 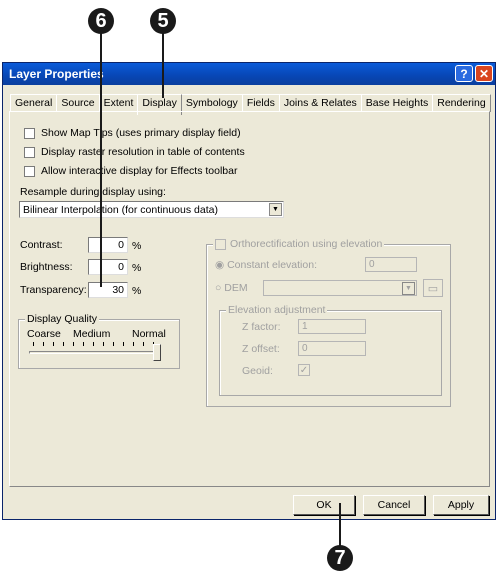 What do you see at coordinates (320, 103) in the screenshot?
I see `tab-joins-relates: Joins & Relates` at bounding box center [320, 103].